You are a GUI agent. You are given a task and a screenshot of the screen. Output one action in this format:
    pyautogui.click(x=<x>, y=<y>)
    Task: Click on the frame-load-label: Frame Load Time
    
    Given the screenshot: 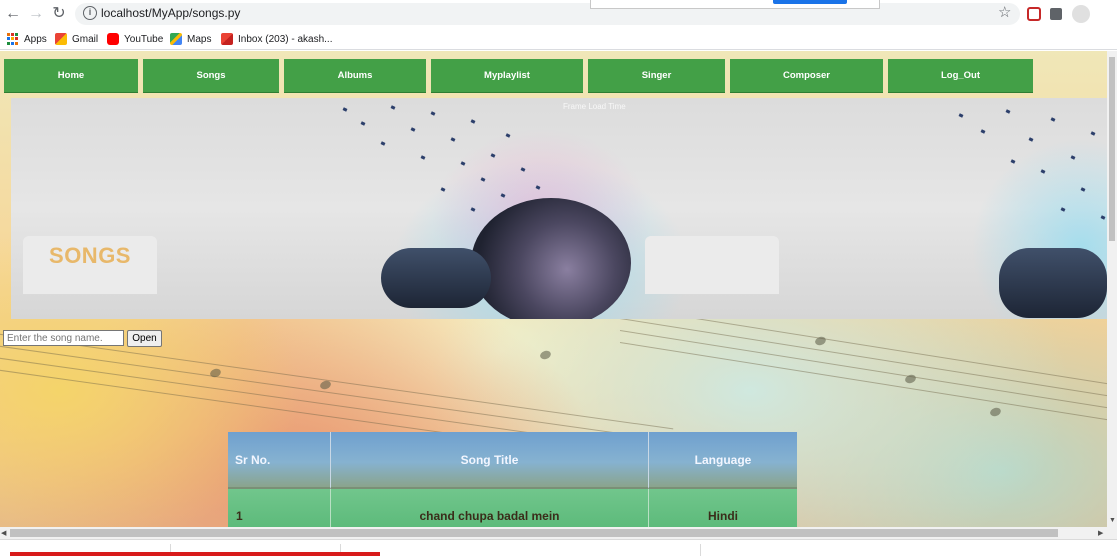 What is the action you would take?
    pyautogui.click(x=594, y=106)
    